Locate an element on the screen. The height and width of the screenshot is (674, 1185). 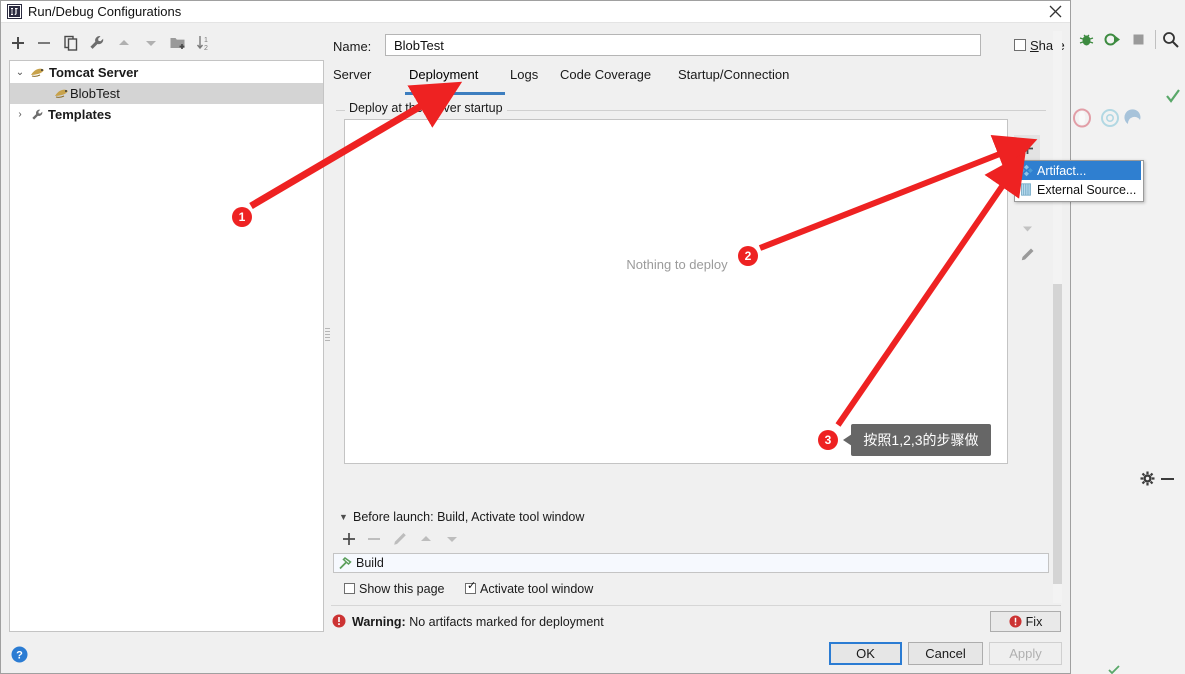
annotation-tooltip: 按照1,2,3的步骤做 is located at coordinates (921, 440).